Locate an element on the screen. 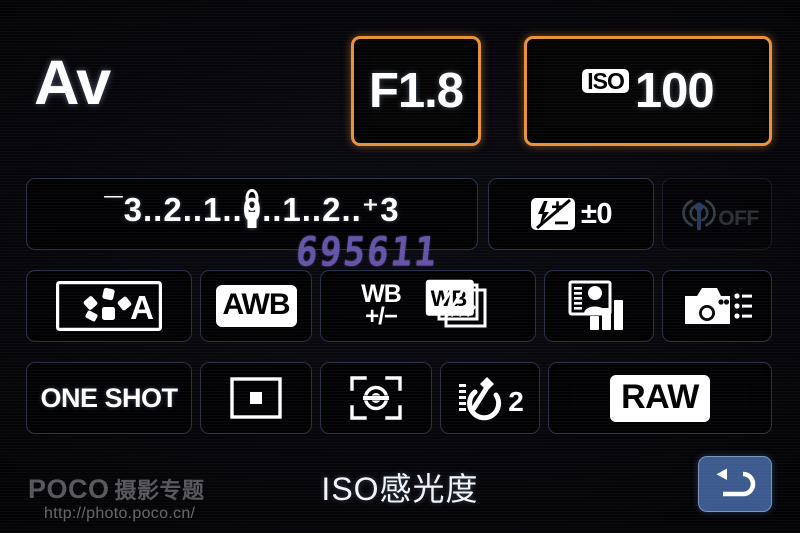  auto-lighting-optimizer-icon is located at coordinates (599, 306).